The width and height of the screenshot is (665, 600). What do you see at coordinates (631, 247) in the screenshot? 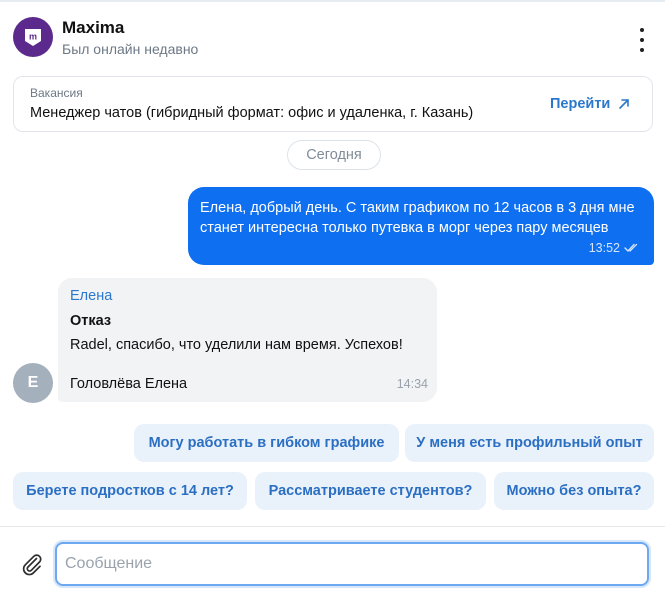
I see `double-check-icon` at bounding box center [631, 247].